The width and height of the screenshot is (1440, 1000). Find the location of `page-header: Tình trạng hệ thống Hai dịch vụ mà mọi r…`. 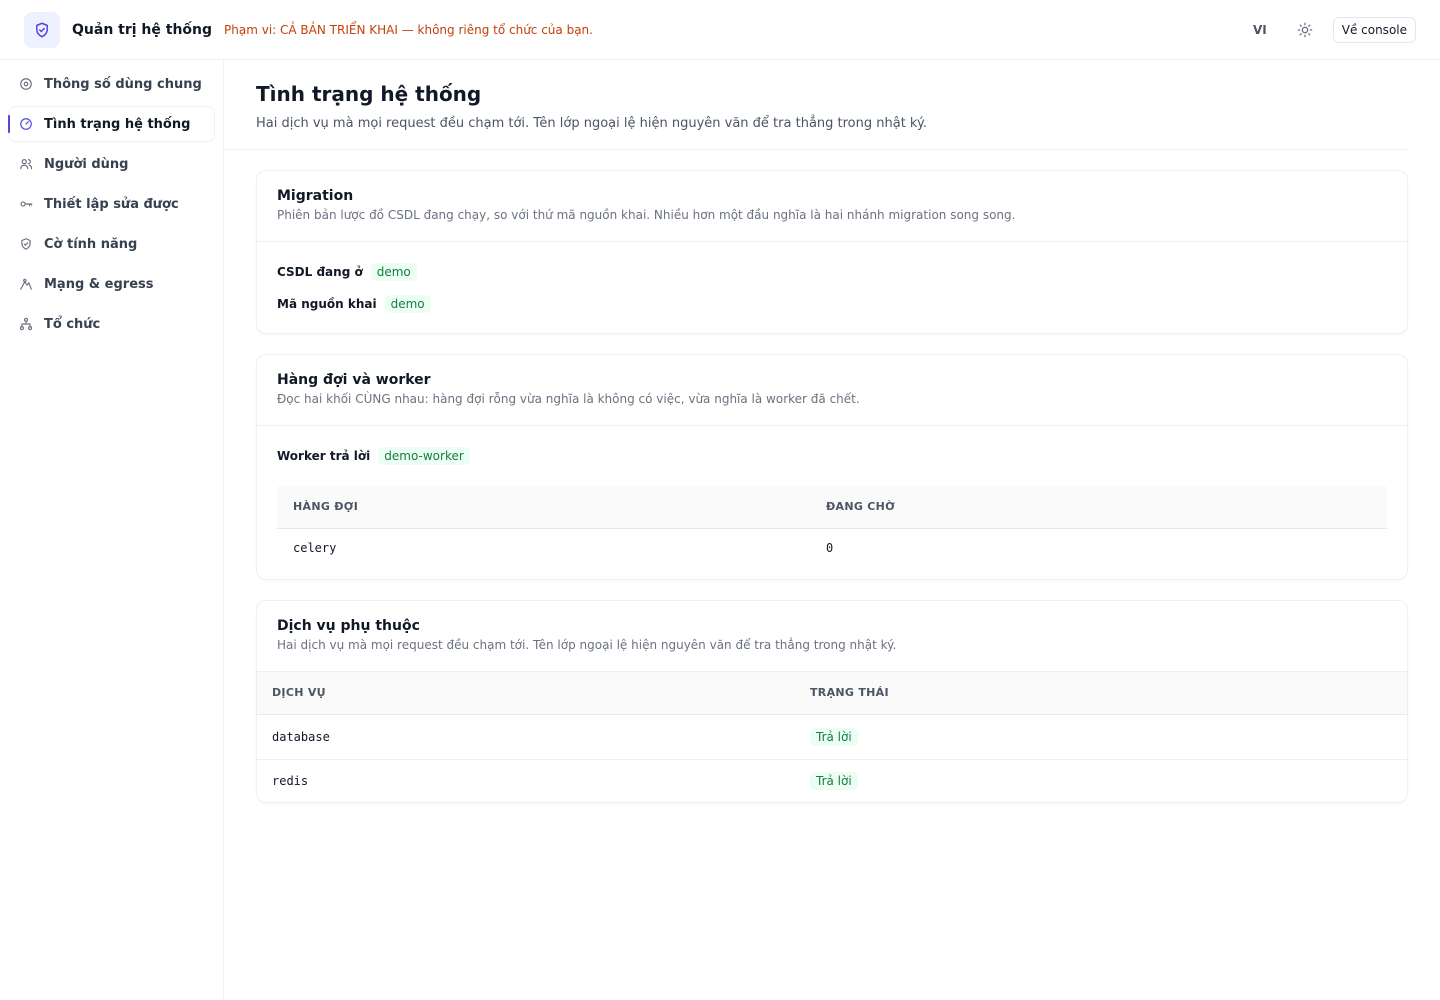

page-header: Tình trạng hệ thống Hai dịch vụ mà mọi r… is located at coordinates (816, 105).